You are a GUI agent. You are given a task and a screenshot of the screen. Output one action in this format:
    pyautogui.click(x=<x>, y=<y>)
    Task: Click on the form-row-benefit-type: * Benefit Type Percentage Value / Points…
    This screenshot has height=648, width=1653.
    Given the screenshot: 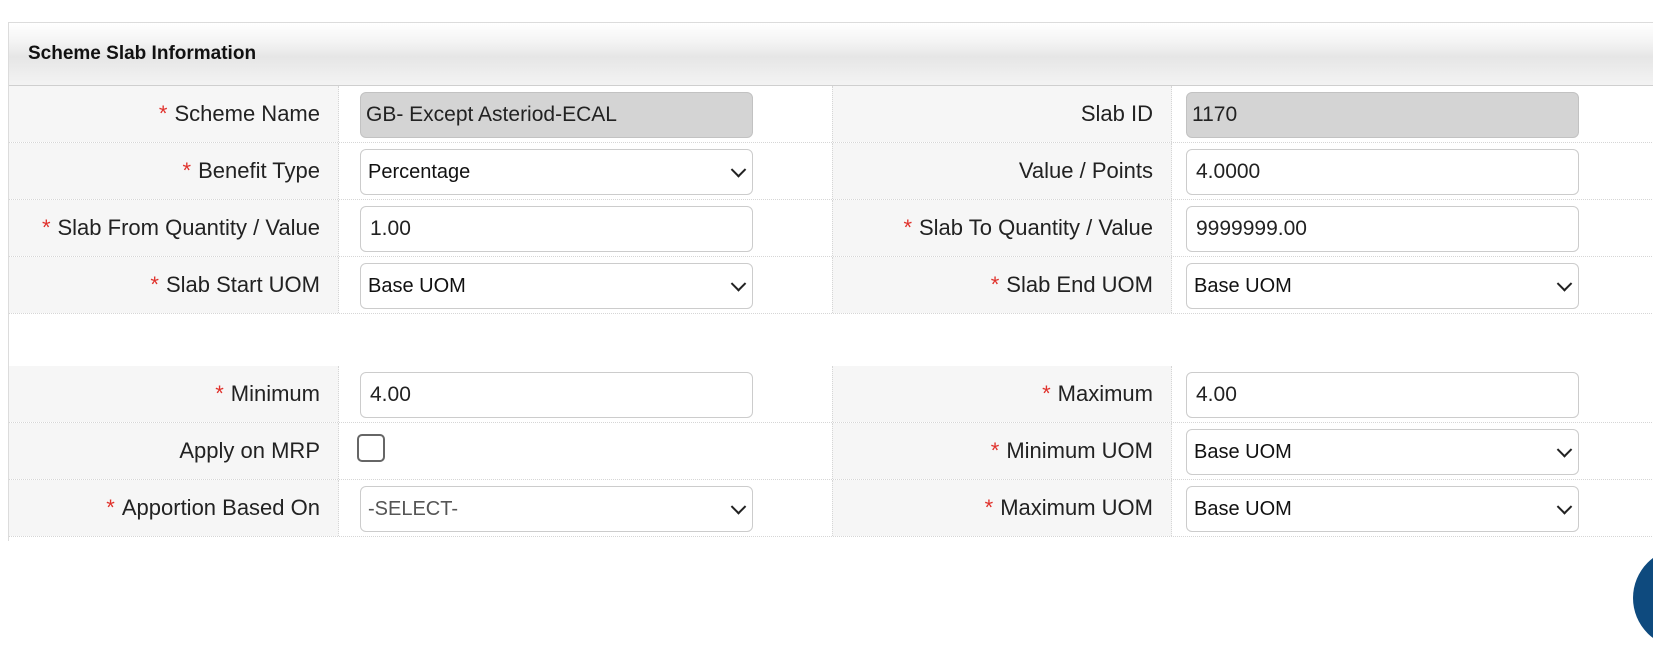 What is the action you would take?
    pyautogui.click(x=831, y=171)
    